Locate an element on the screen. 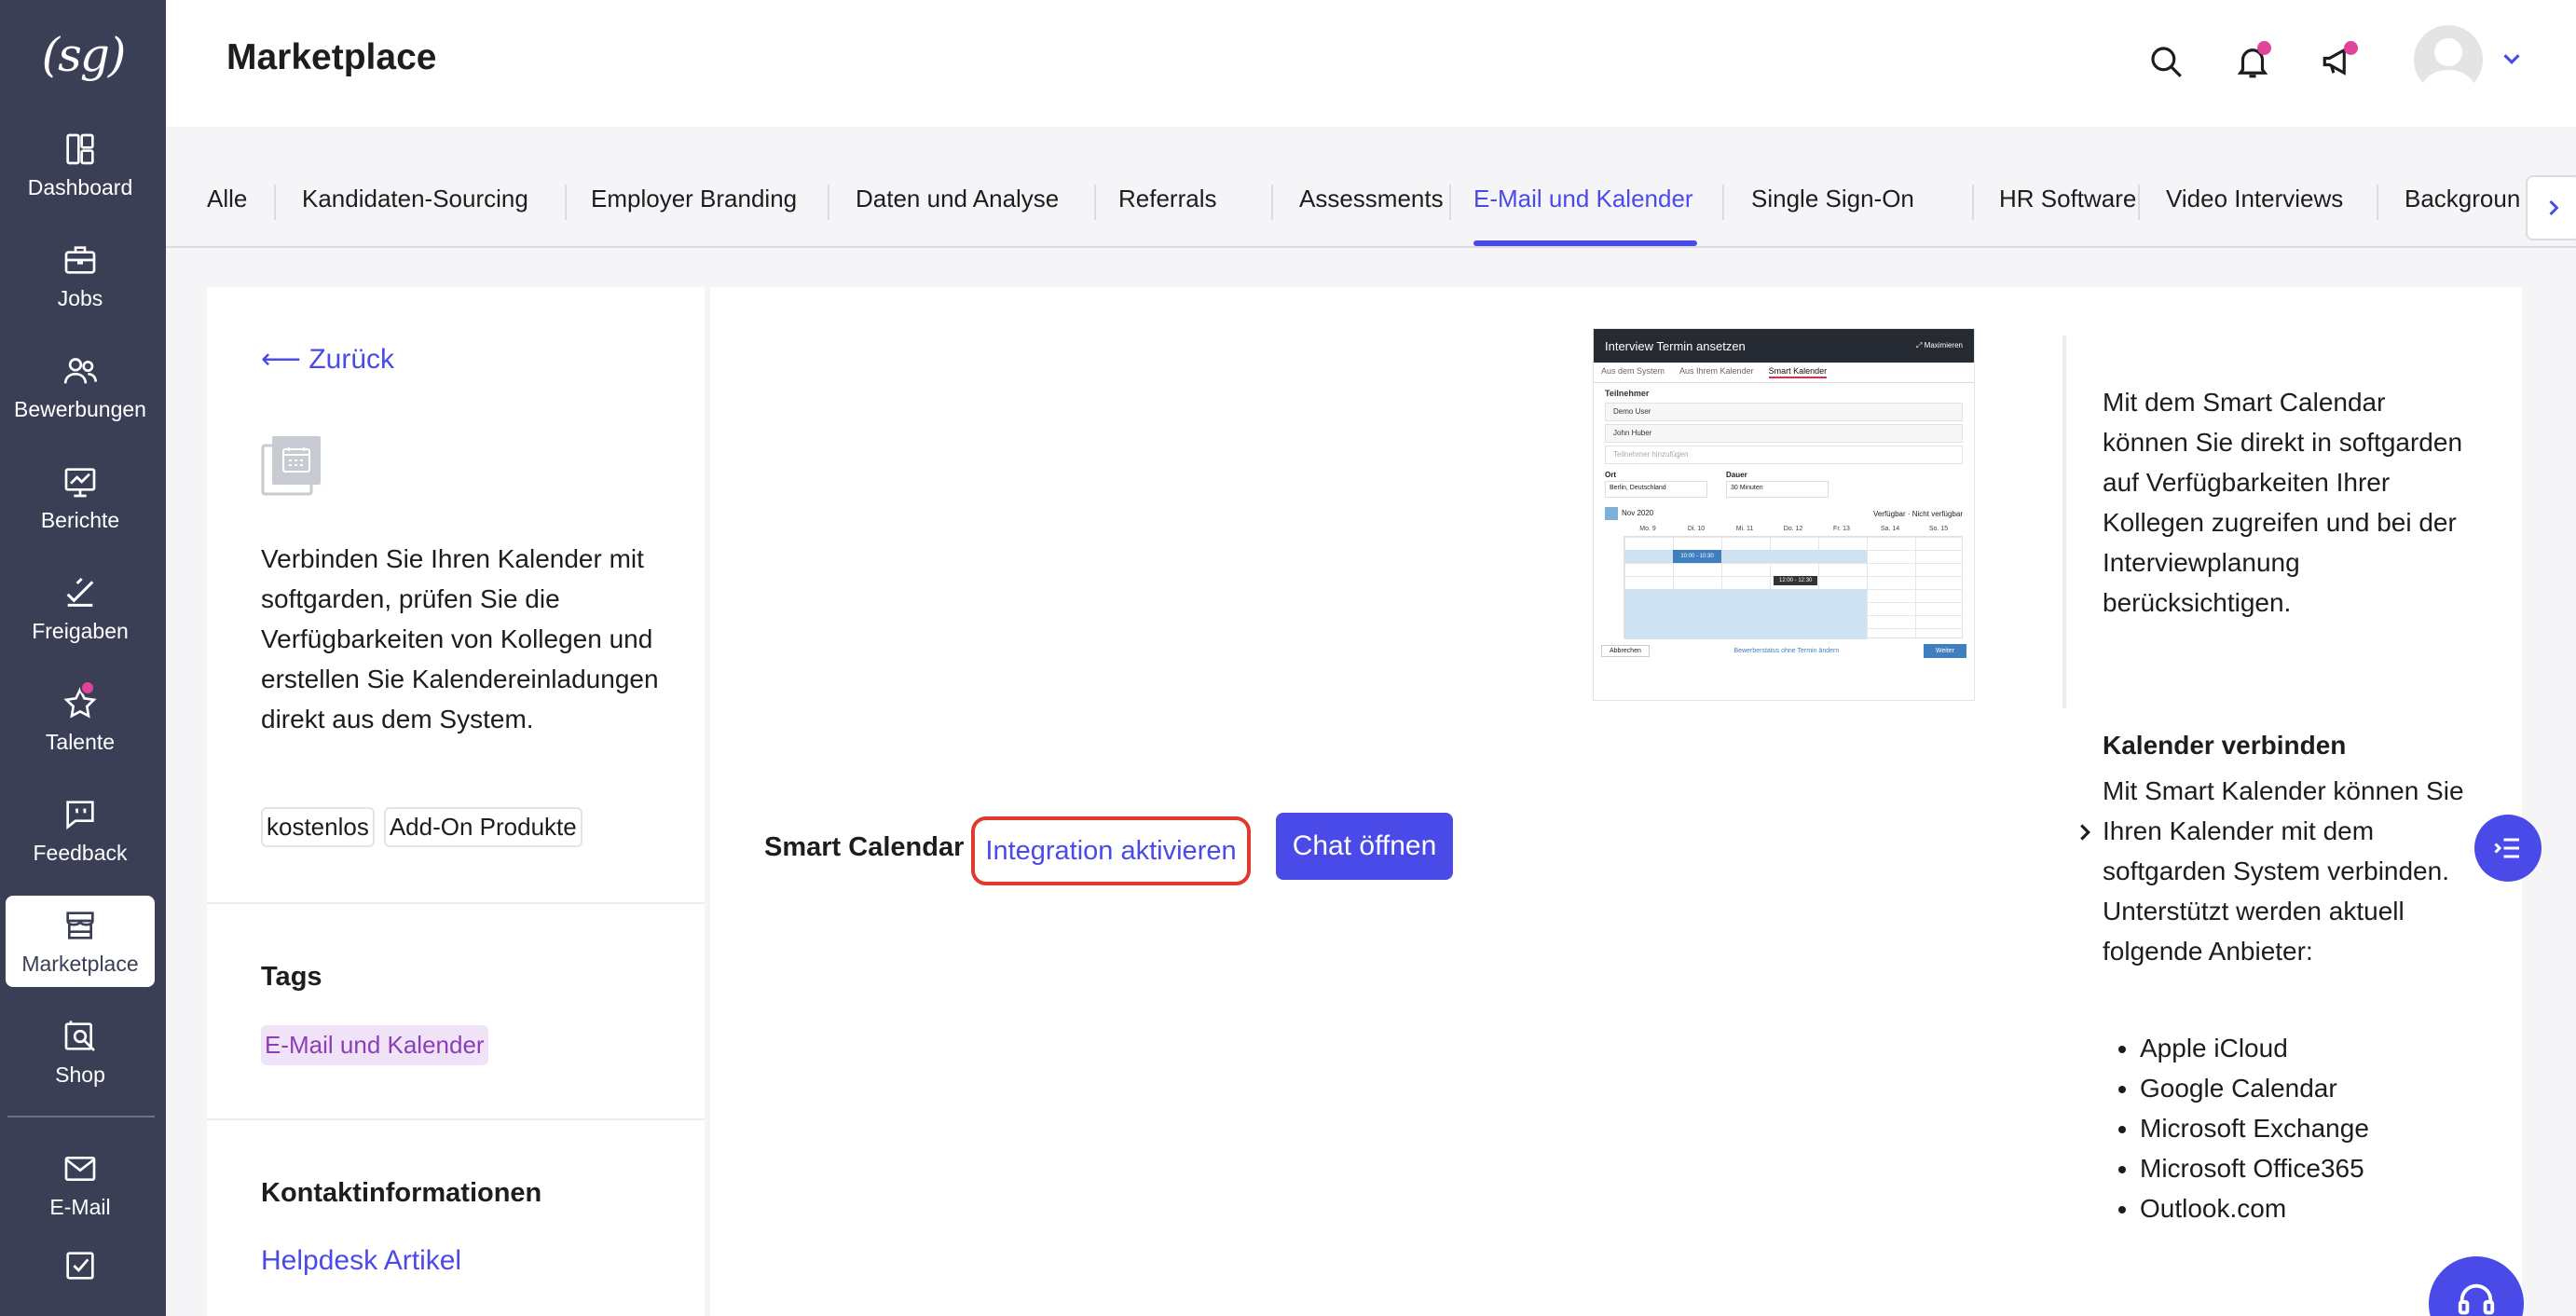  screenshot-participant: Demo User is located at coordinates (1784, 412).